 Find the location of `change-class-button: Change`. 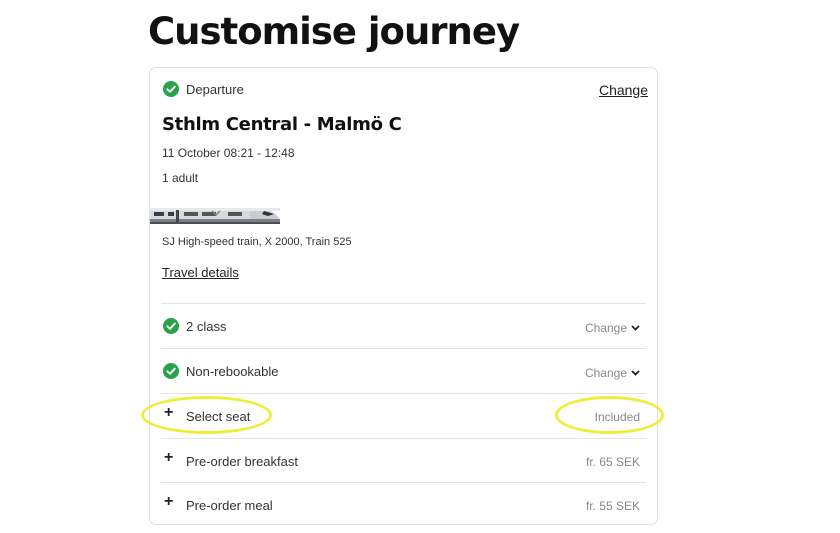

change-class-button: Change is located at coordinates (612, 327).